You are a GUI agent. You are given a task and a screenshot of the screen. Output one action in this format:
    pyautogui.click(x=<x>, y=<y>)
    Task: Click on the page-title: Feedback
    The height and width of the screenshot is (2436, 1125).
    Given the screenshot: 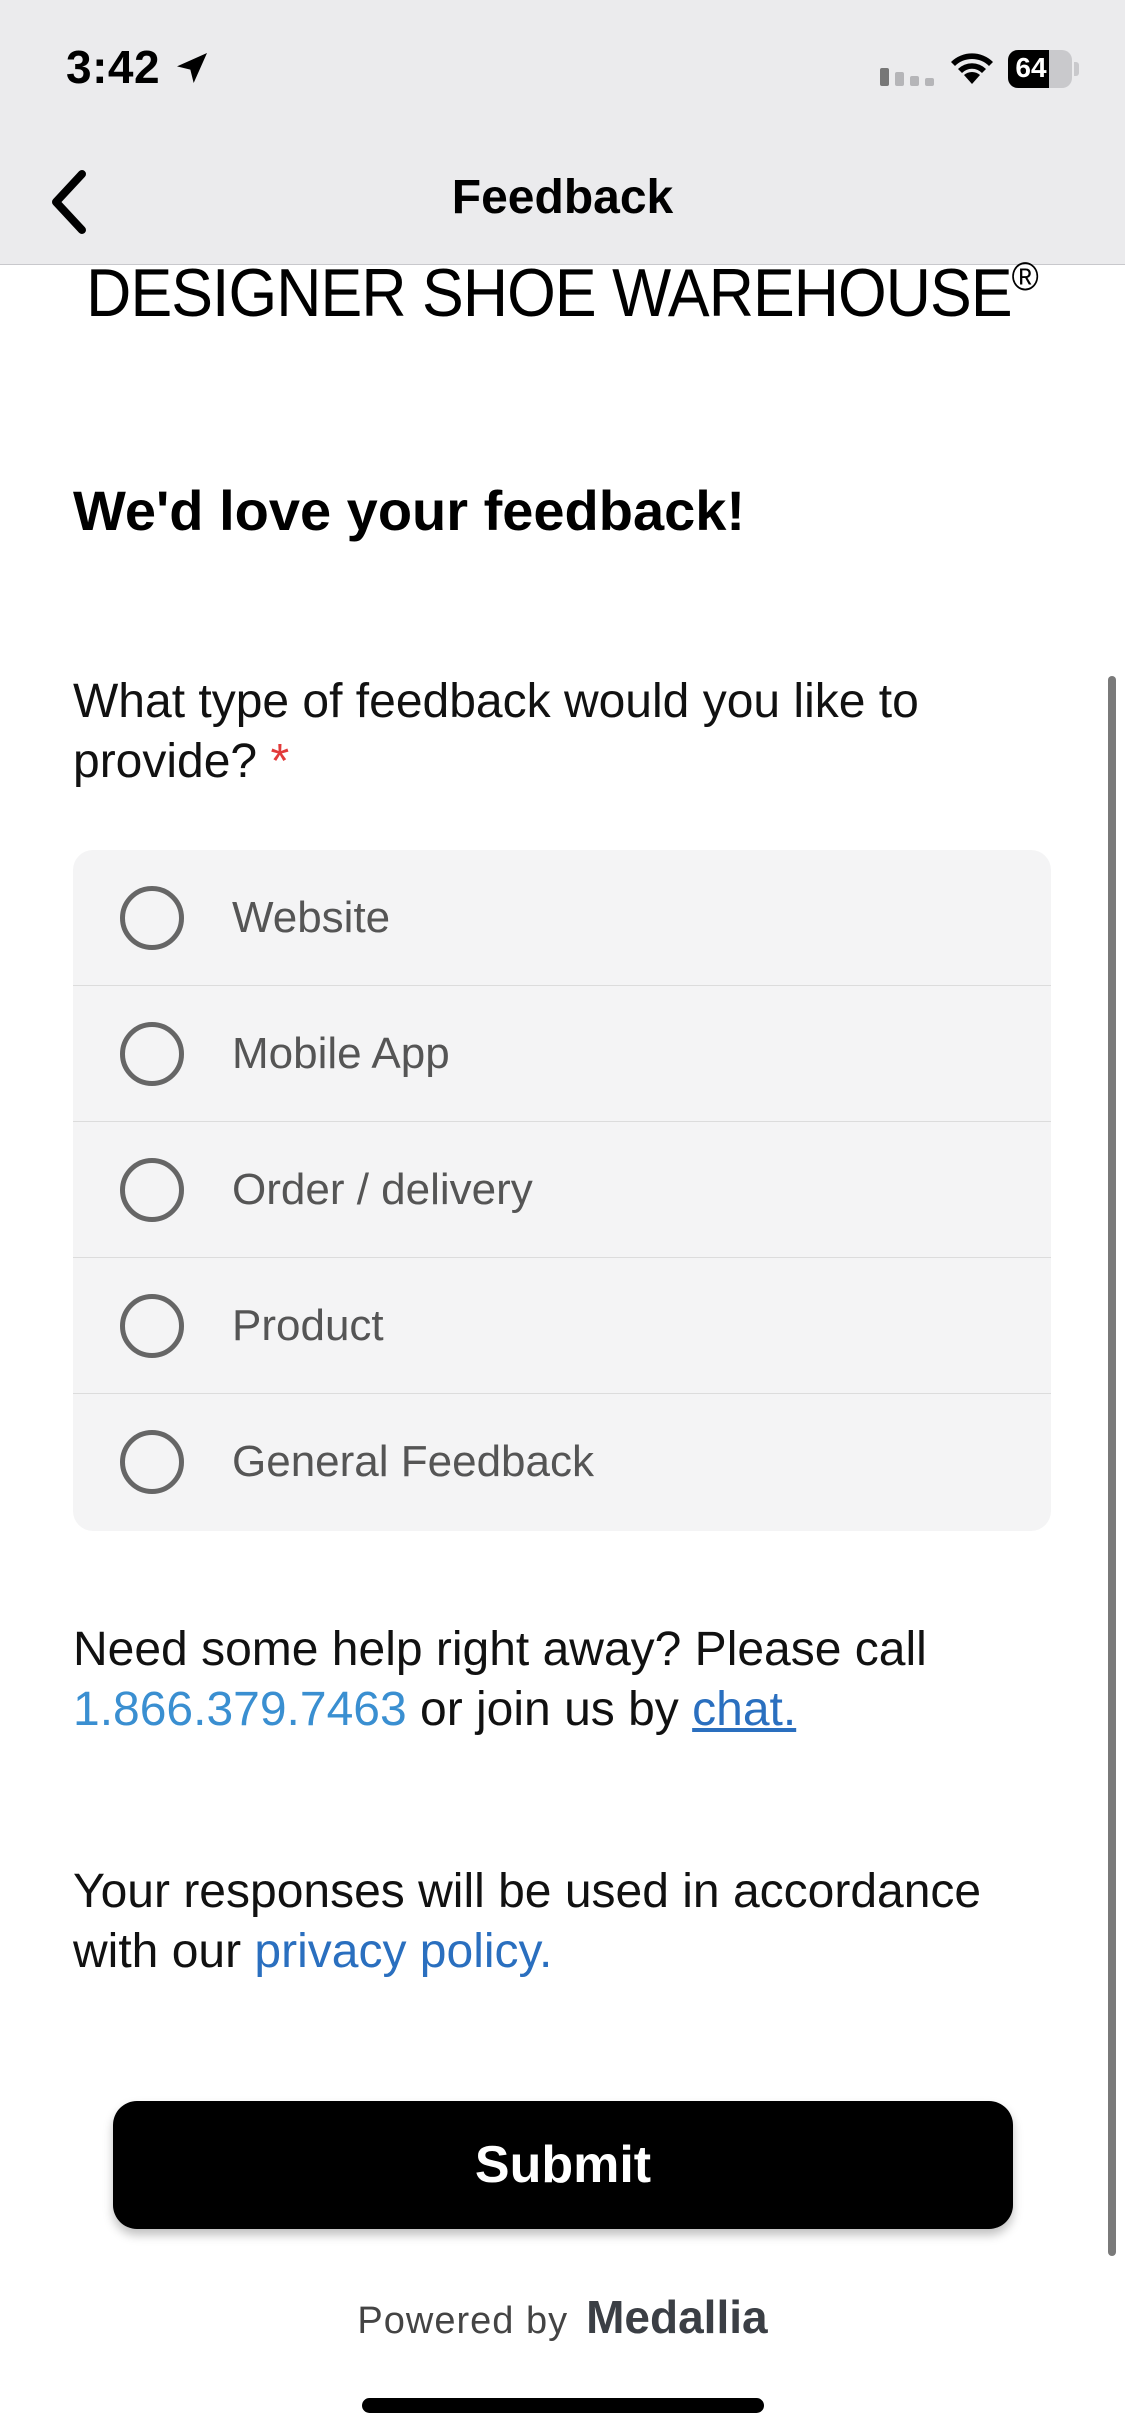 What is the action you would take?
    pyautogui.click(x=562, y=197)
    